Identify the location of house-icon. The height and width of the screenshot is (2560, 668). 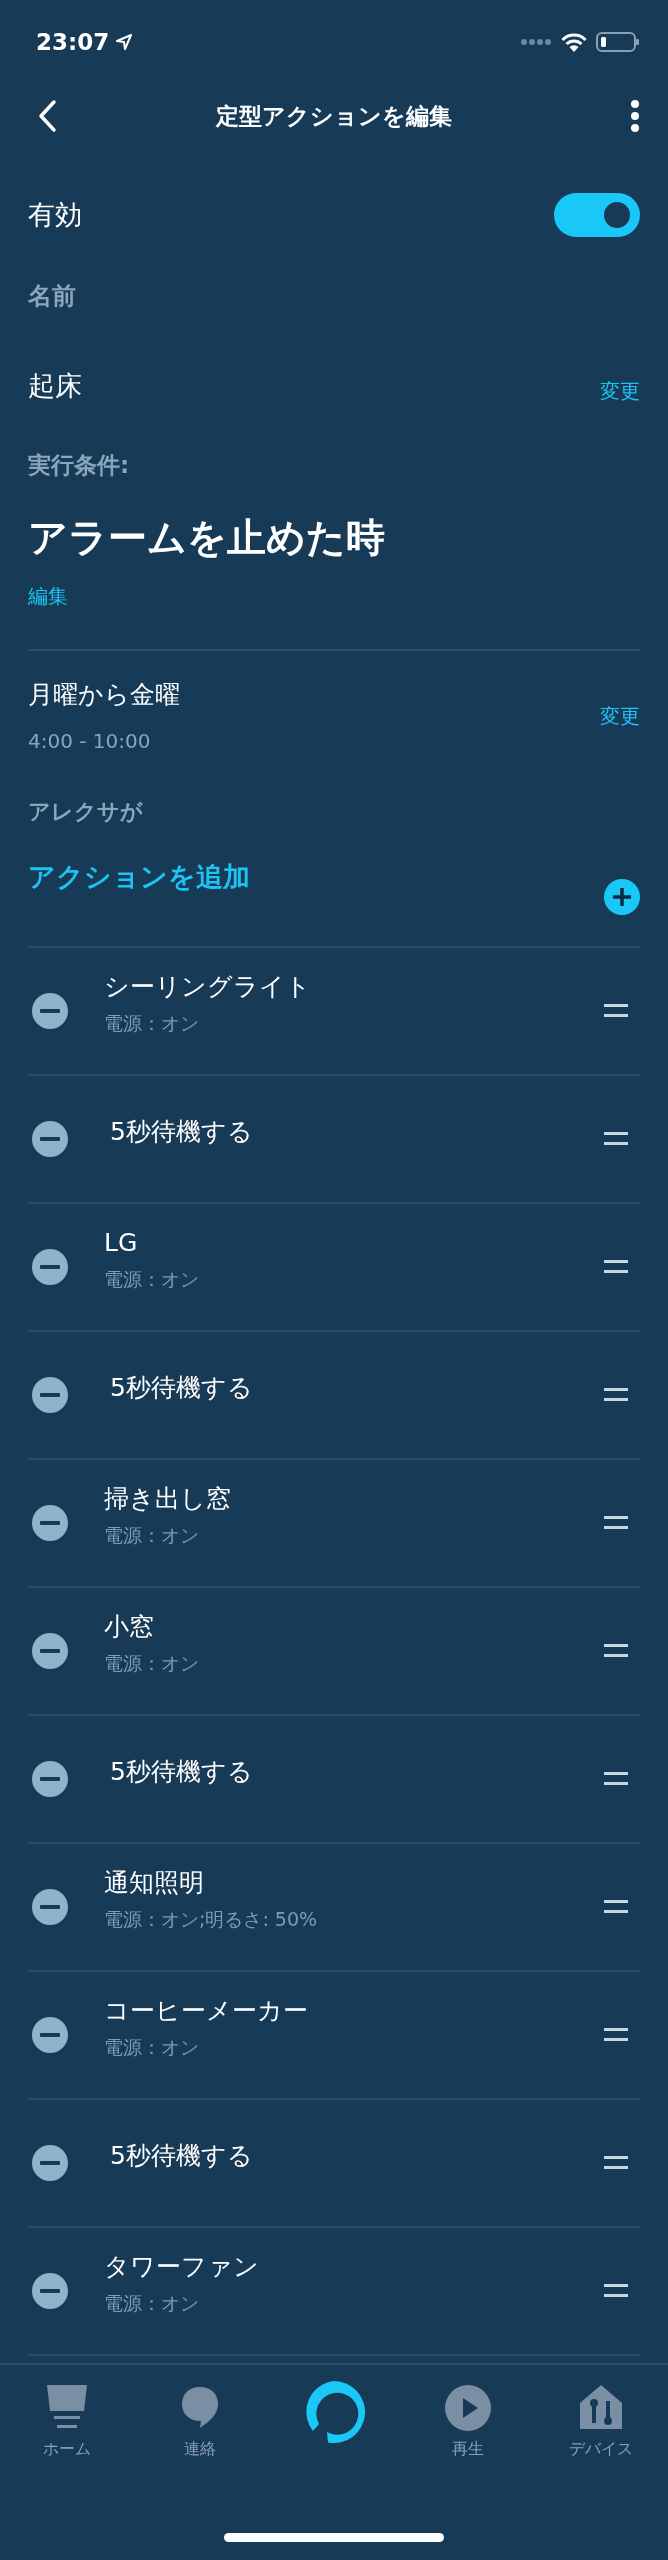
(601, 2408).